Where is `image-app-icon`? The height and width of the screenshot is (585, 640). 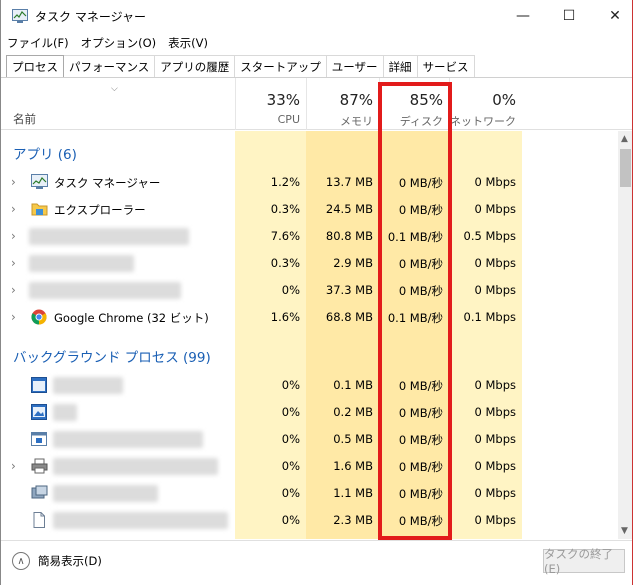 image-app-icon is located at coordinates (39, 412).